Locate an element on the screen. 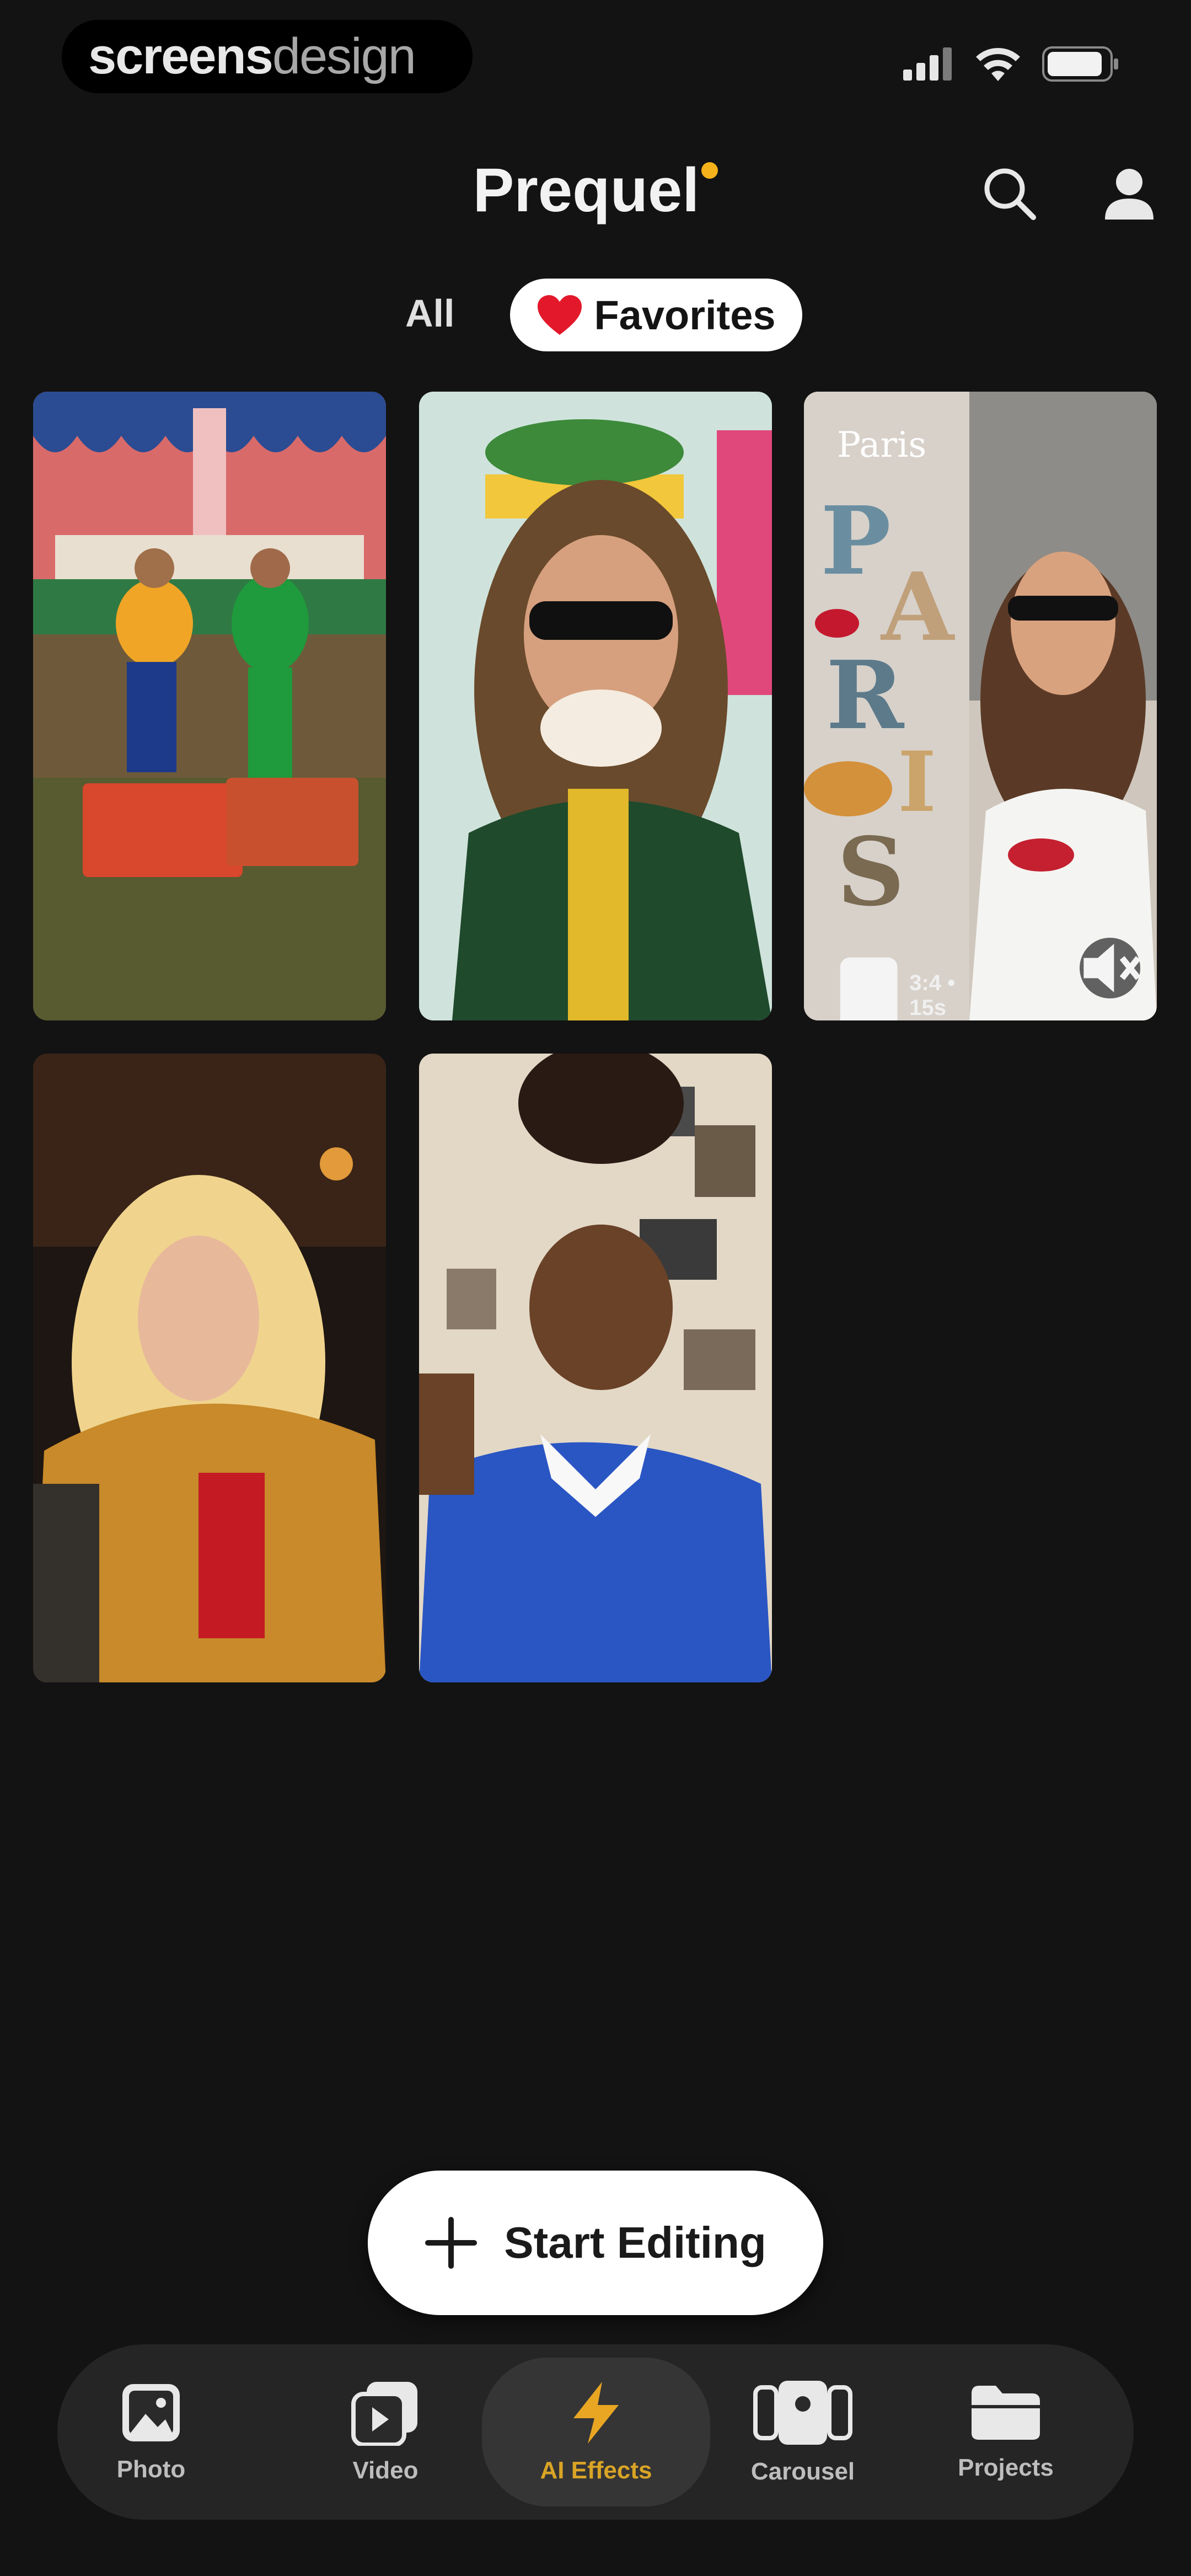 The height and width of the screenshot is (2576, 1191). heart-icon is located at coordinates (560, 315).